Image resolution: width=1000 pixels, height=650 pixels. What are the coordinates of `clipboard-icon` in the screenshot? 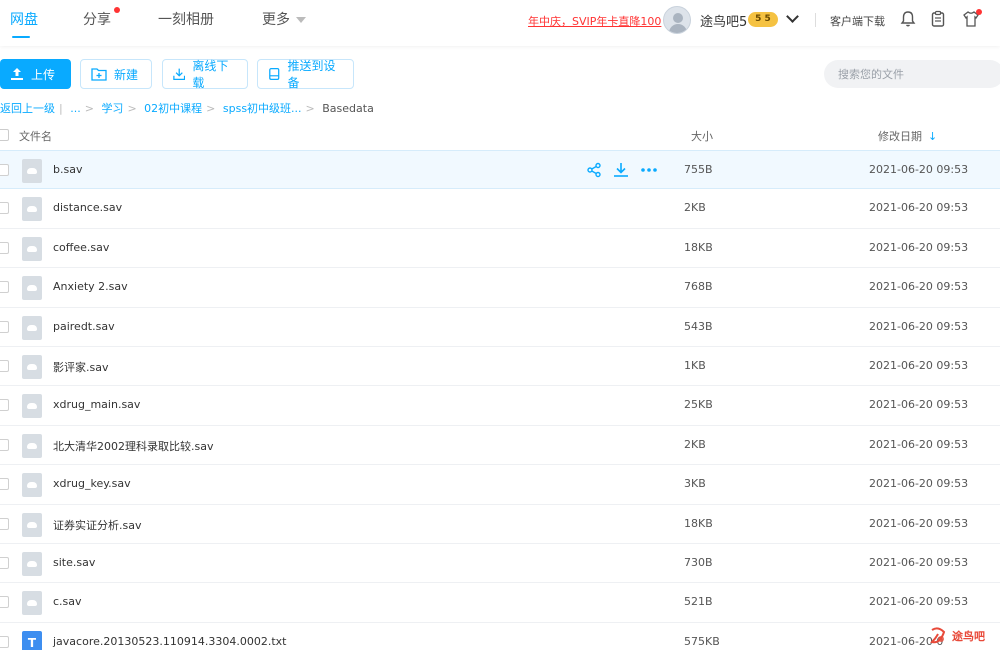 It's located at (938, 19).